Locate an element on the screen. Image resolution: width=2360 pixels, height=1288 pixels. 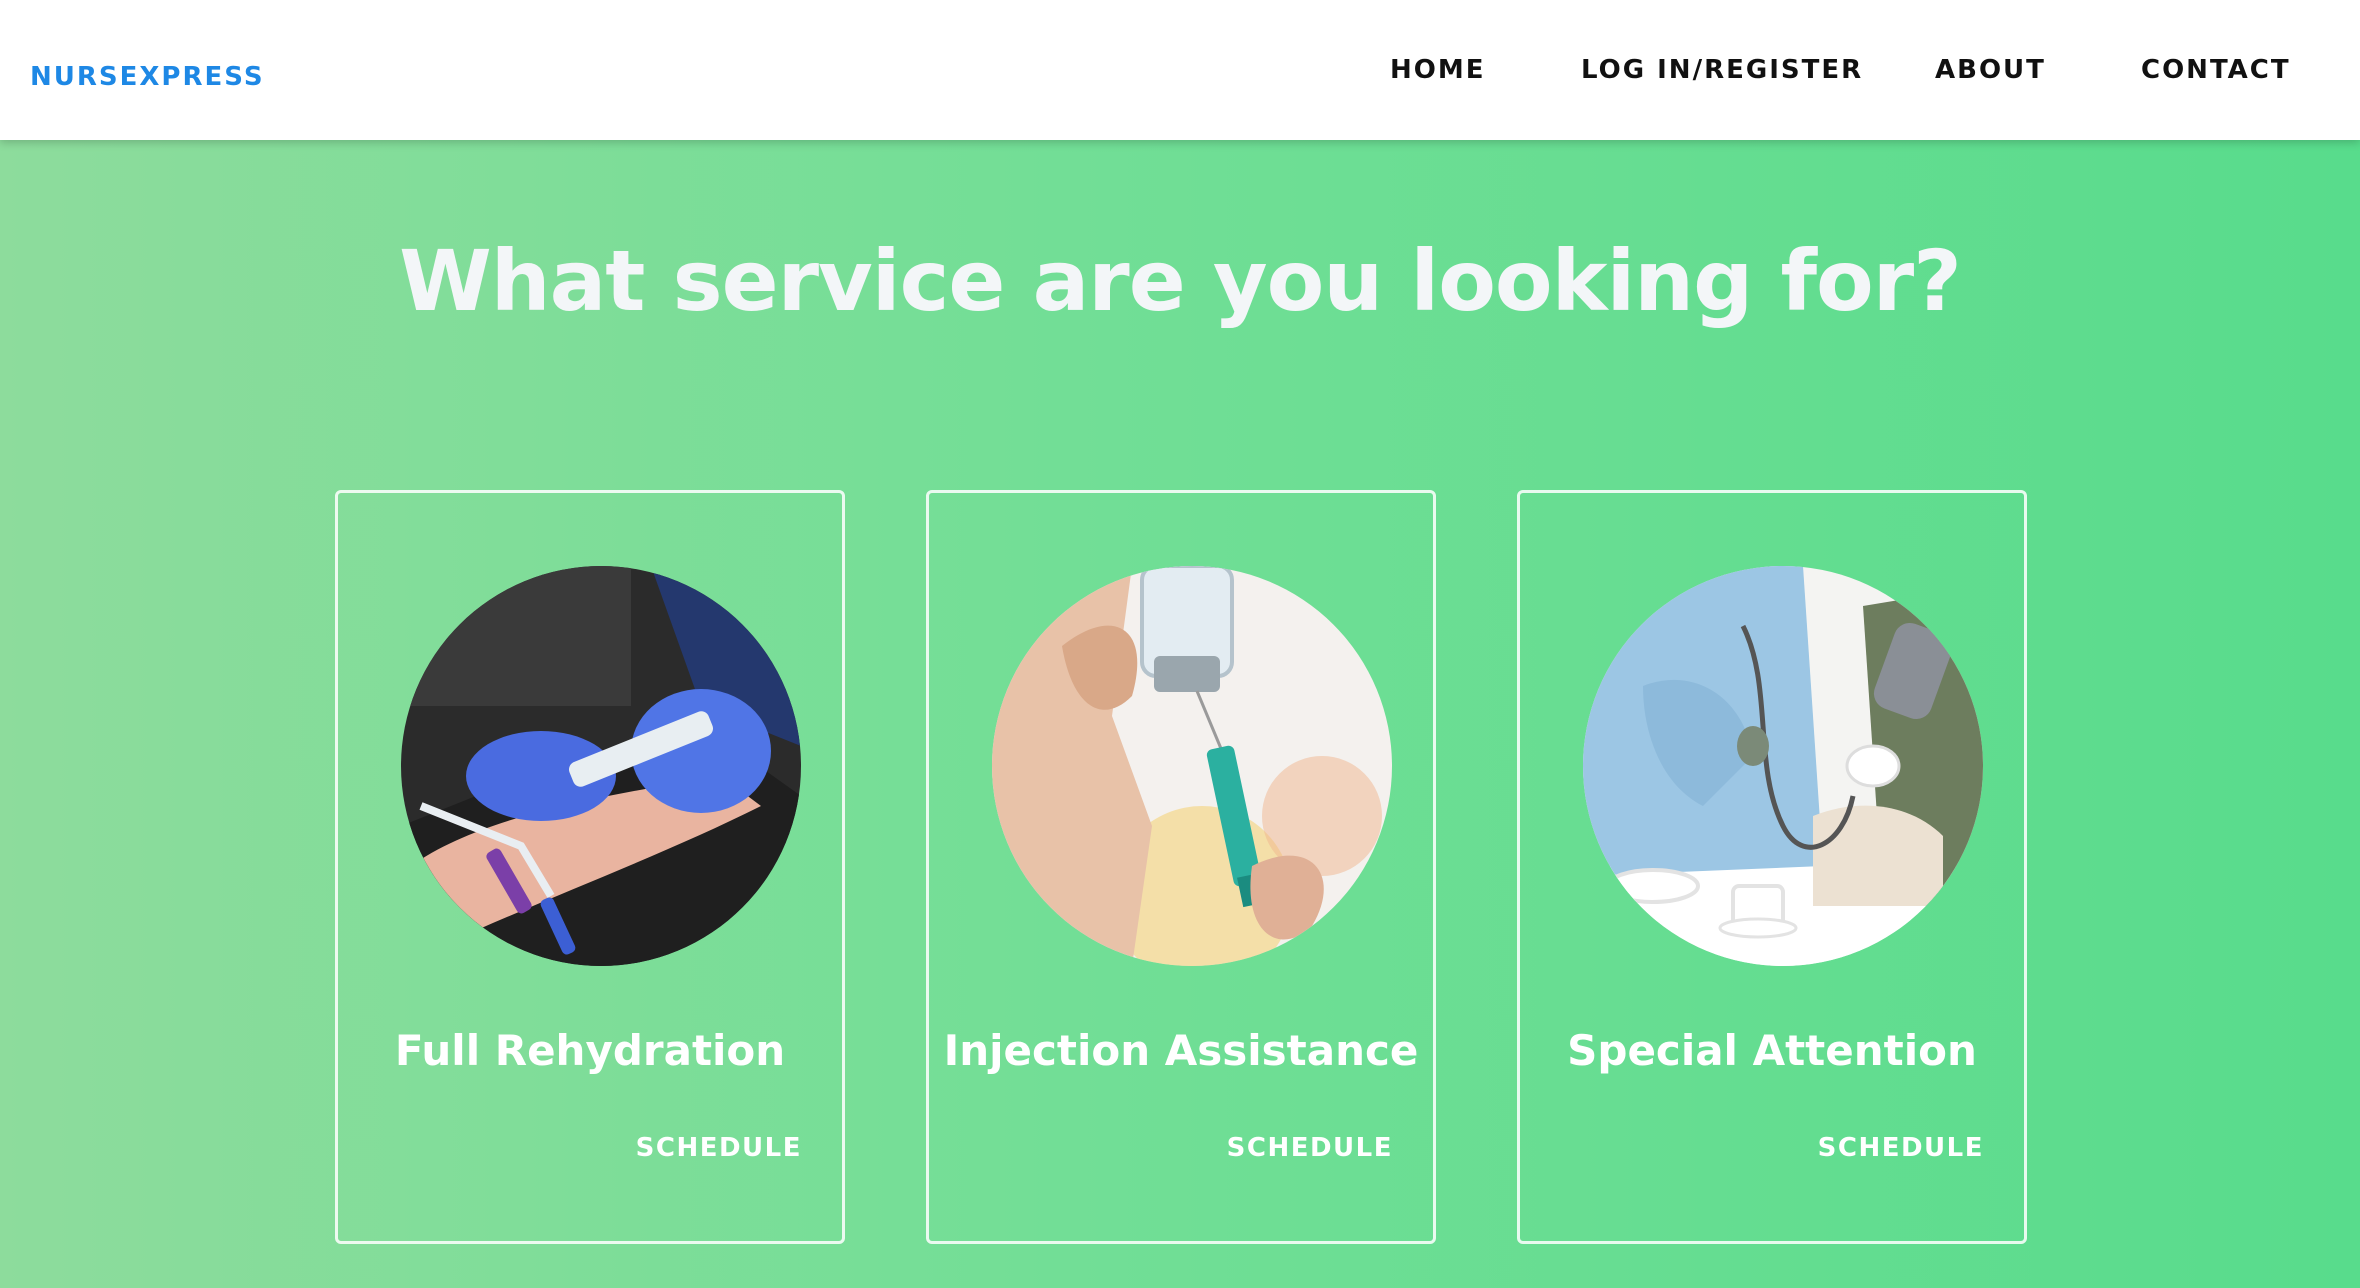
service-photo-syringe is located at coordinates (1192, 766).